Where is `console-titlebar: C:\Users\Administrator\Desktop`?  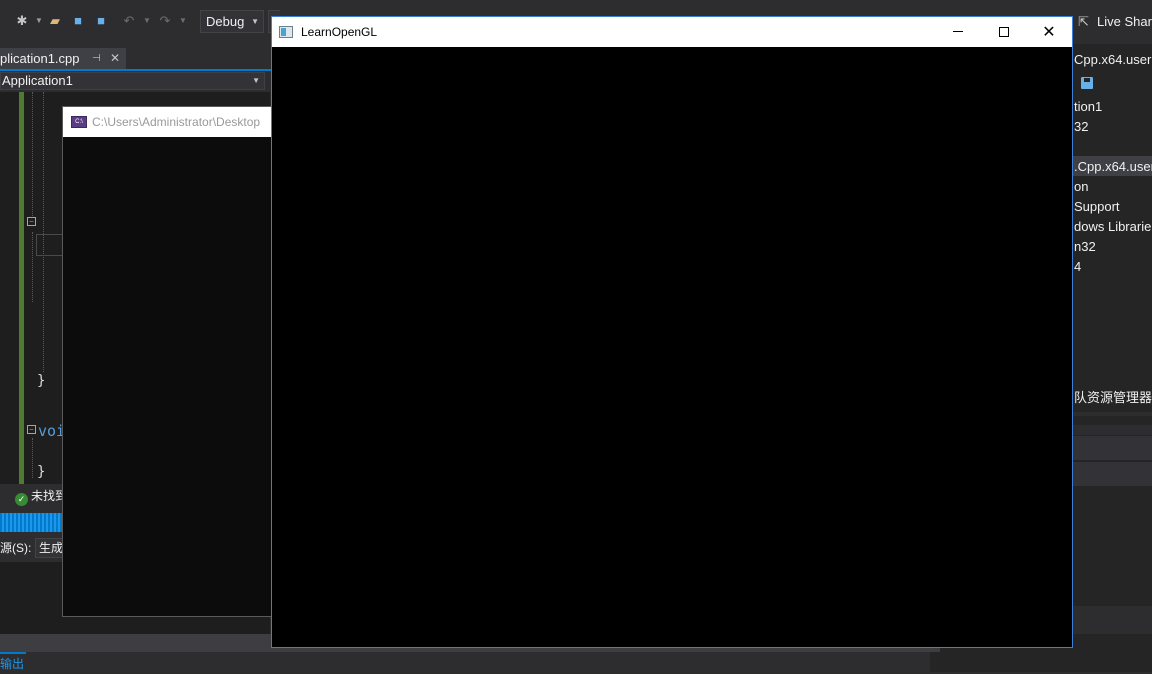 console-titlebar: C:\Users\Administrator\Desktop is located at coordinates (169, 122).